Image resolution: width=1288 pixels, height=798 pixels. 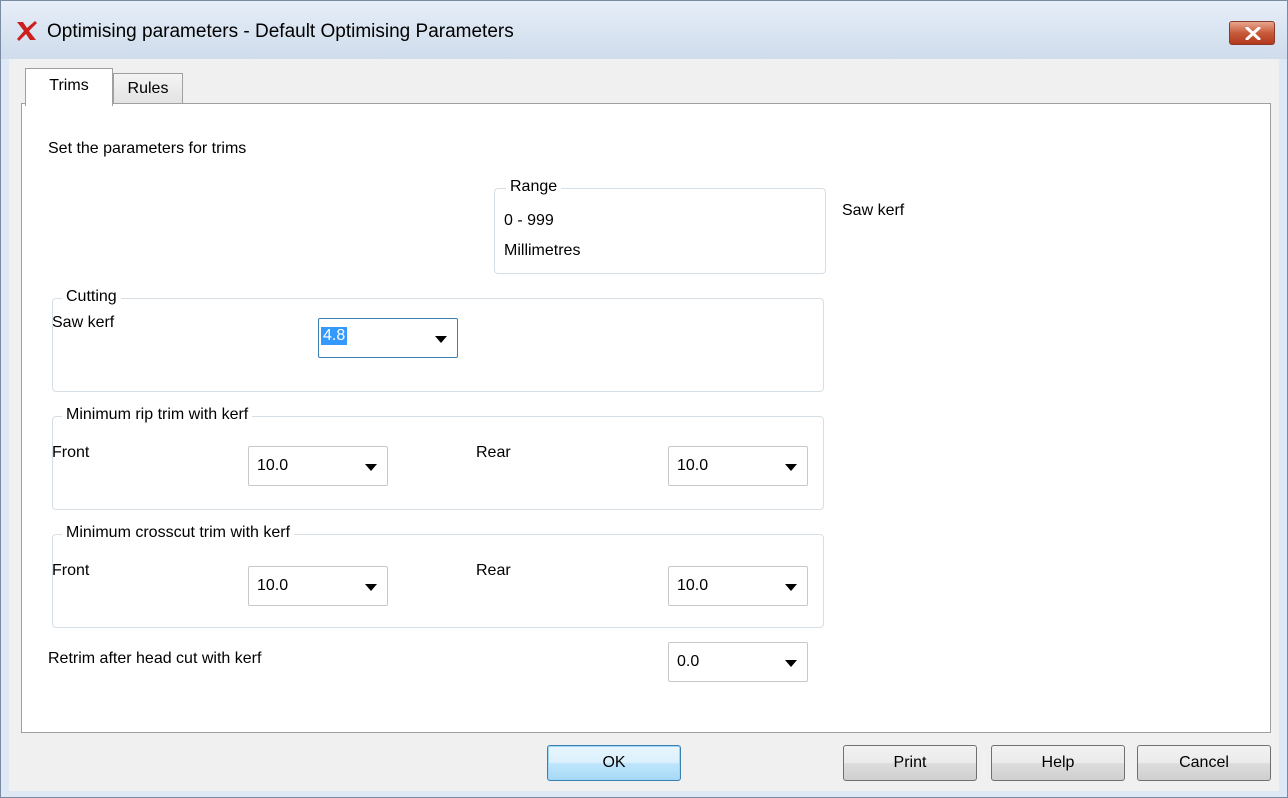 I want to click on tab-rules: Rules, so click(x=148, y=88).